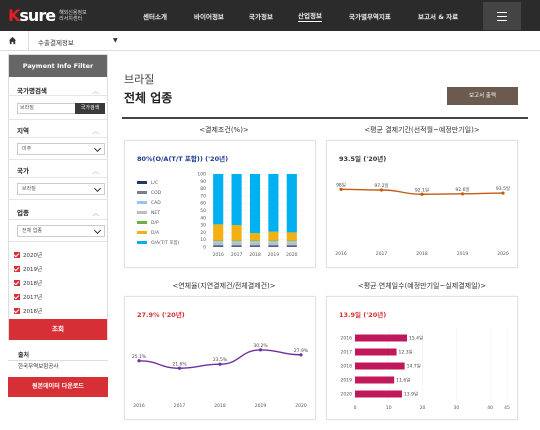  What do you see at coordinates (341, 184) in the screenshot?
I see `data-label: 98일` at bounding box center [341, 184].